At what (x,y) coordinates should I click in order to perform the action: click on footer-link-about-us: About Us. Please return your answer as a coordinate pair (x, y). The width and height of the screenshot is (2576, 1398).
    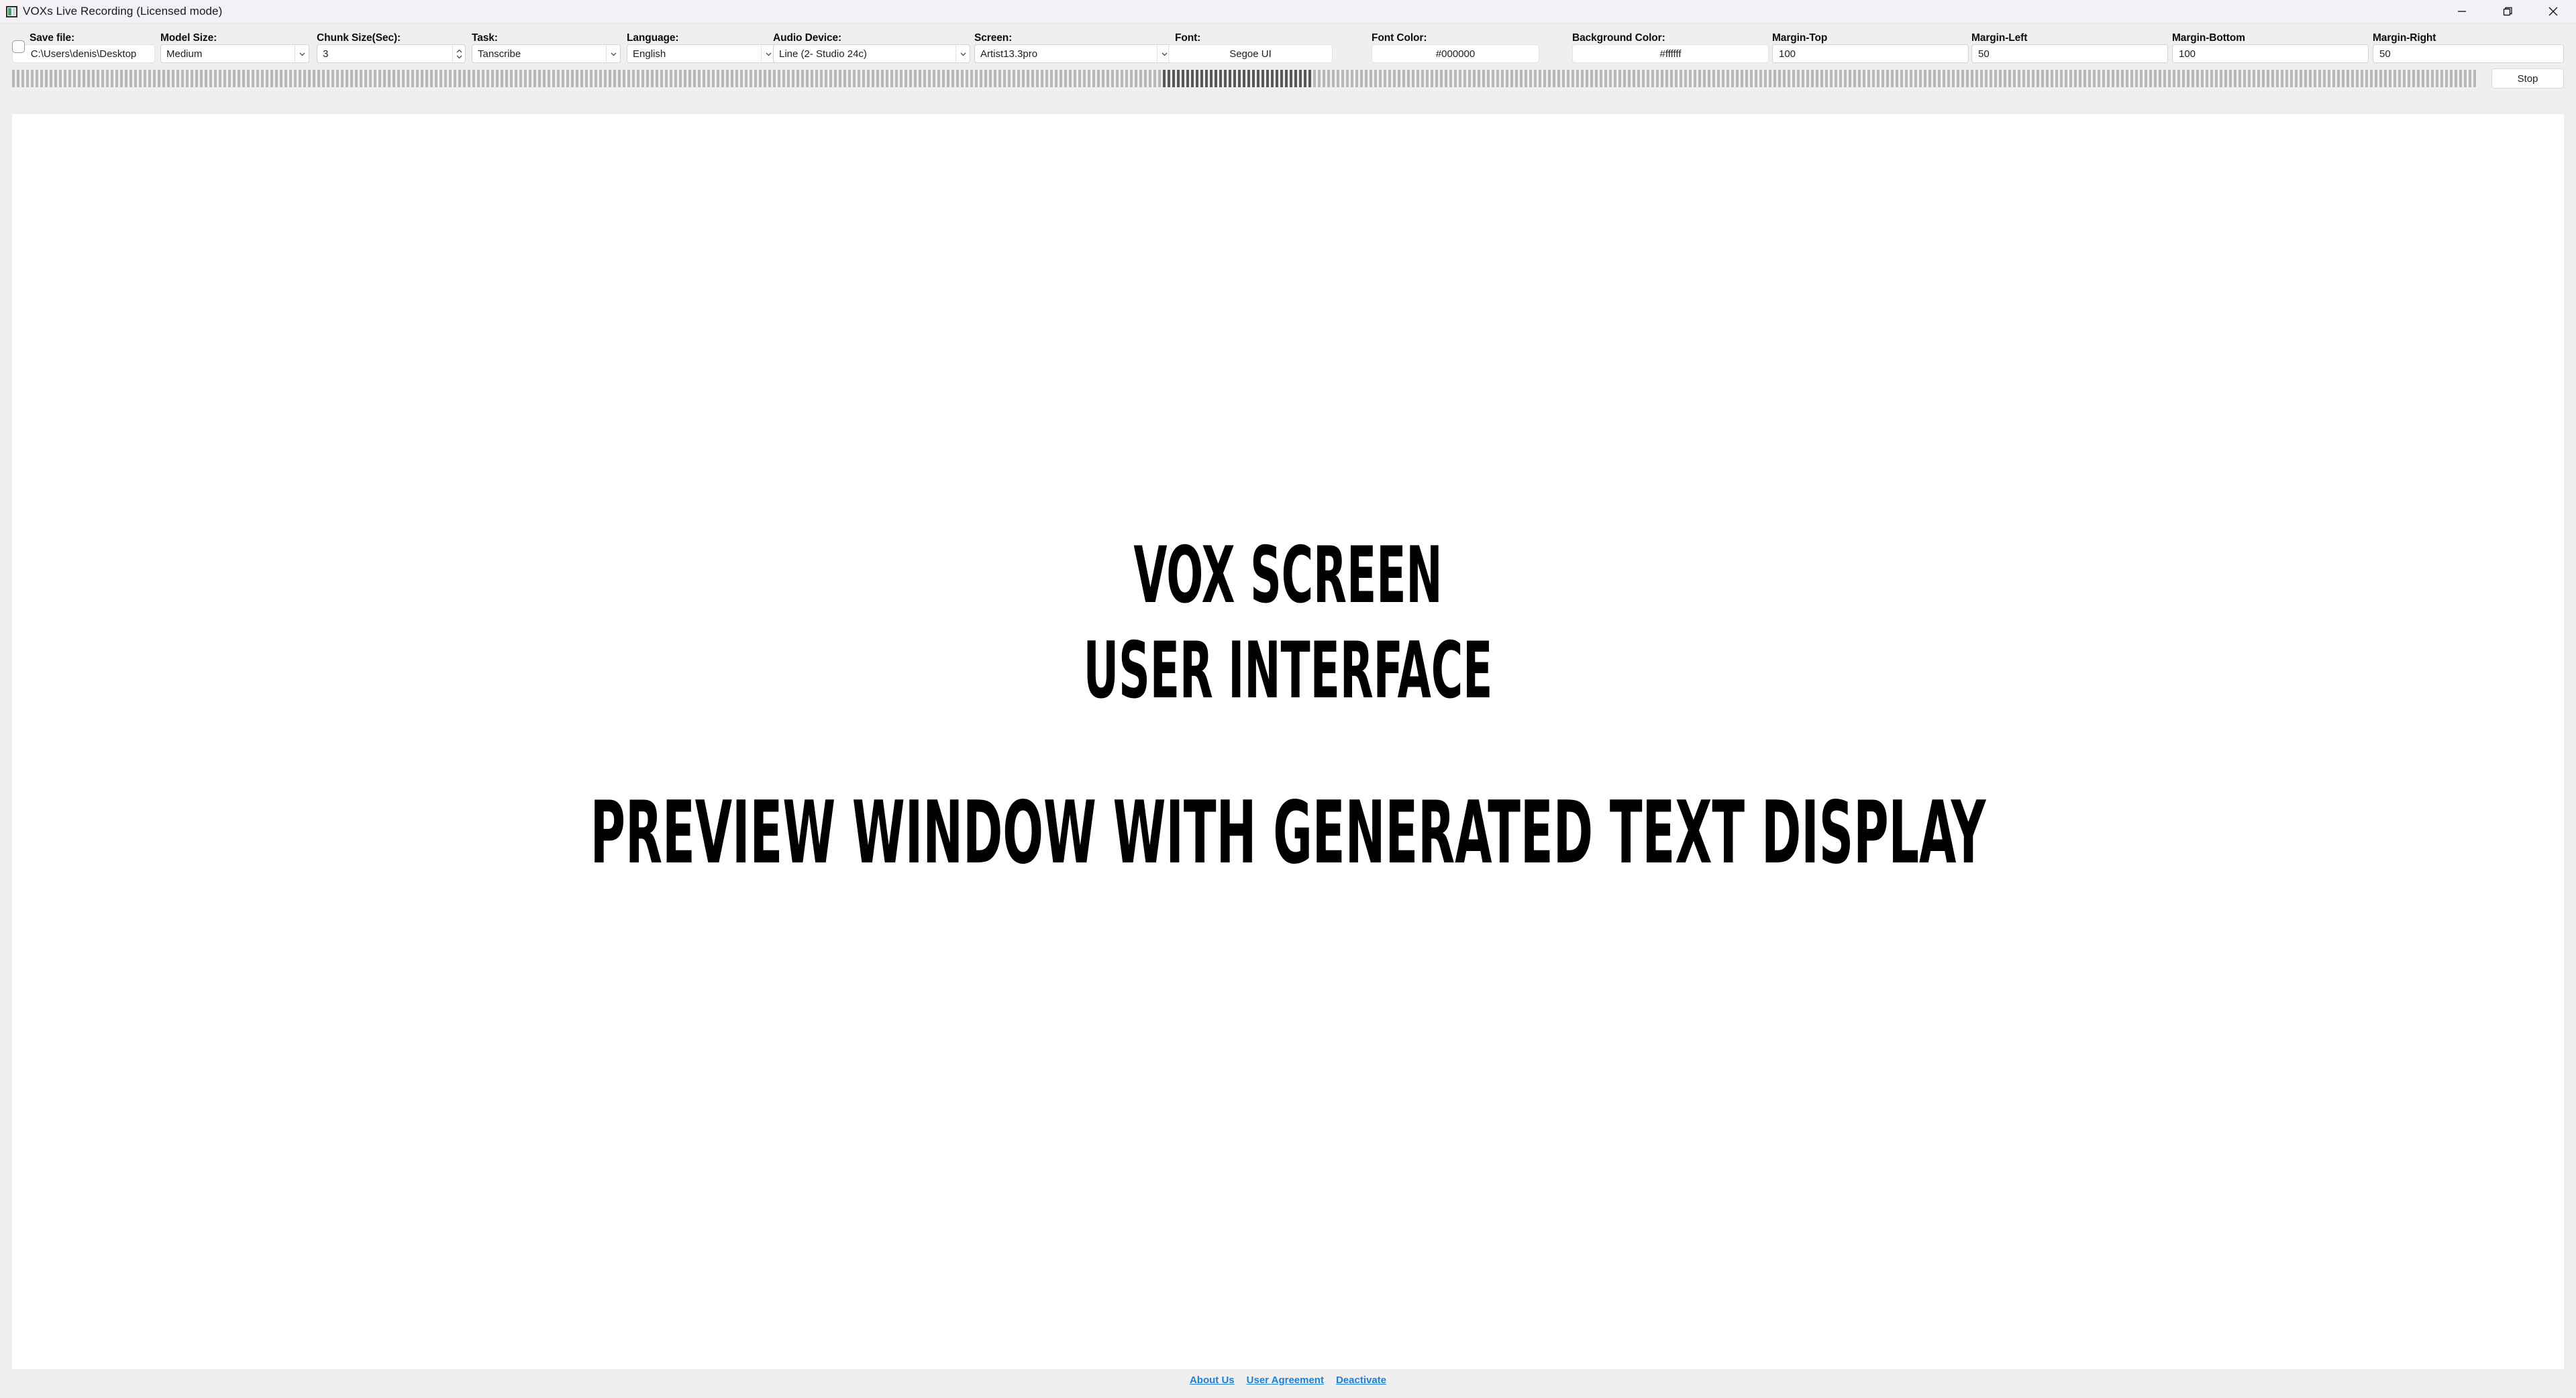
    Looking at the image, I should click on (1212, 1381).